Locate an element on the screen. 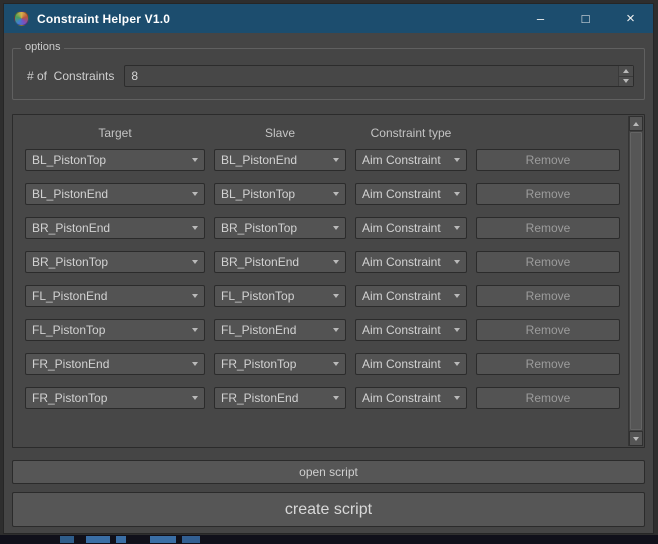  app-icon is located at coordinates (21, 18).